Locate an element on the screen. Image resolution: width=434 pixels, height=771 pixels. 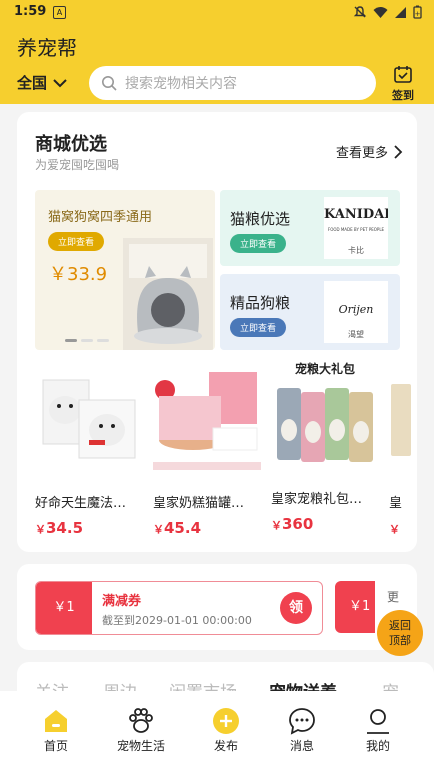
product-item: 好命天生魔法… ￥34.5 is located at coordinates (90, 448).